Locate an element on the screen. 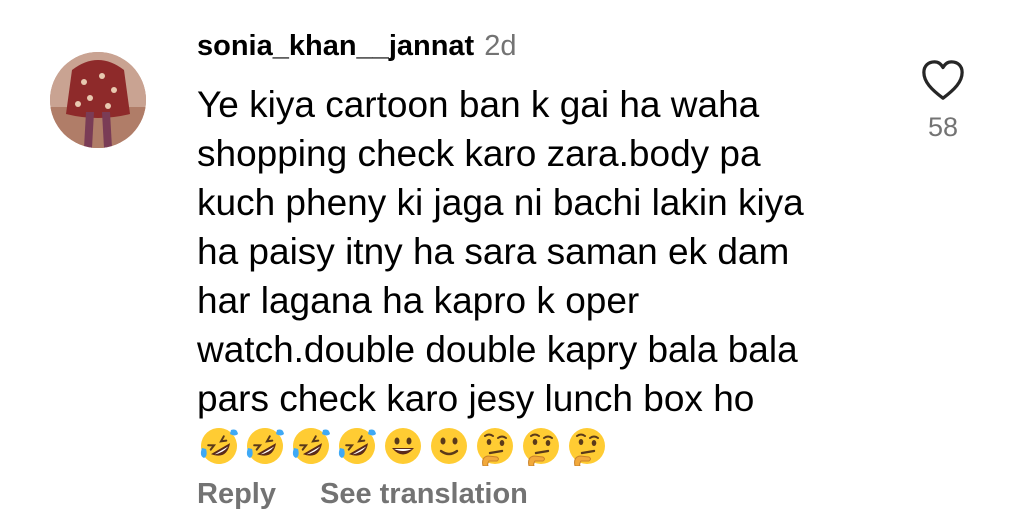  like-control: 58 is located at coordinates (943, 100).